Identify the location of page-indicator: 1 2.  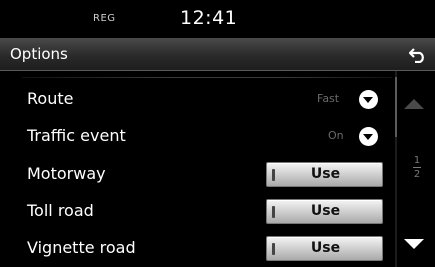
(417, 167).